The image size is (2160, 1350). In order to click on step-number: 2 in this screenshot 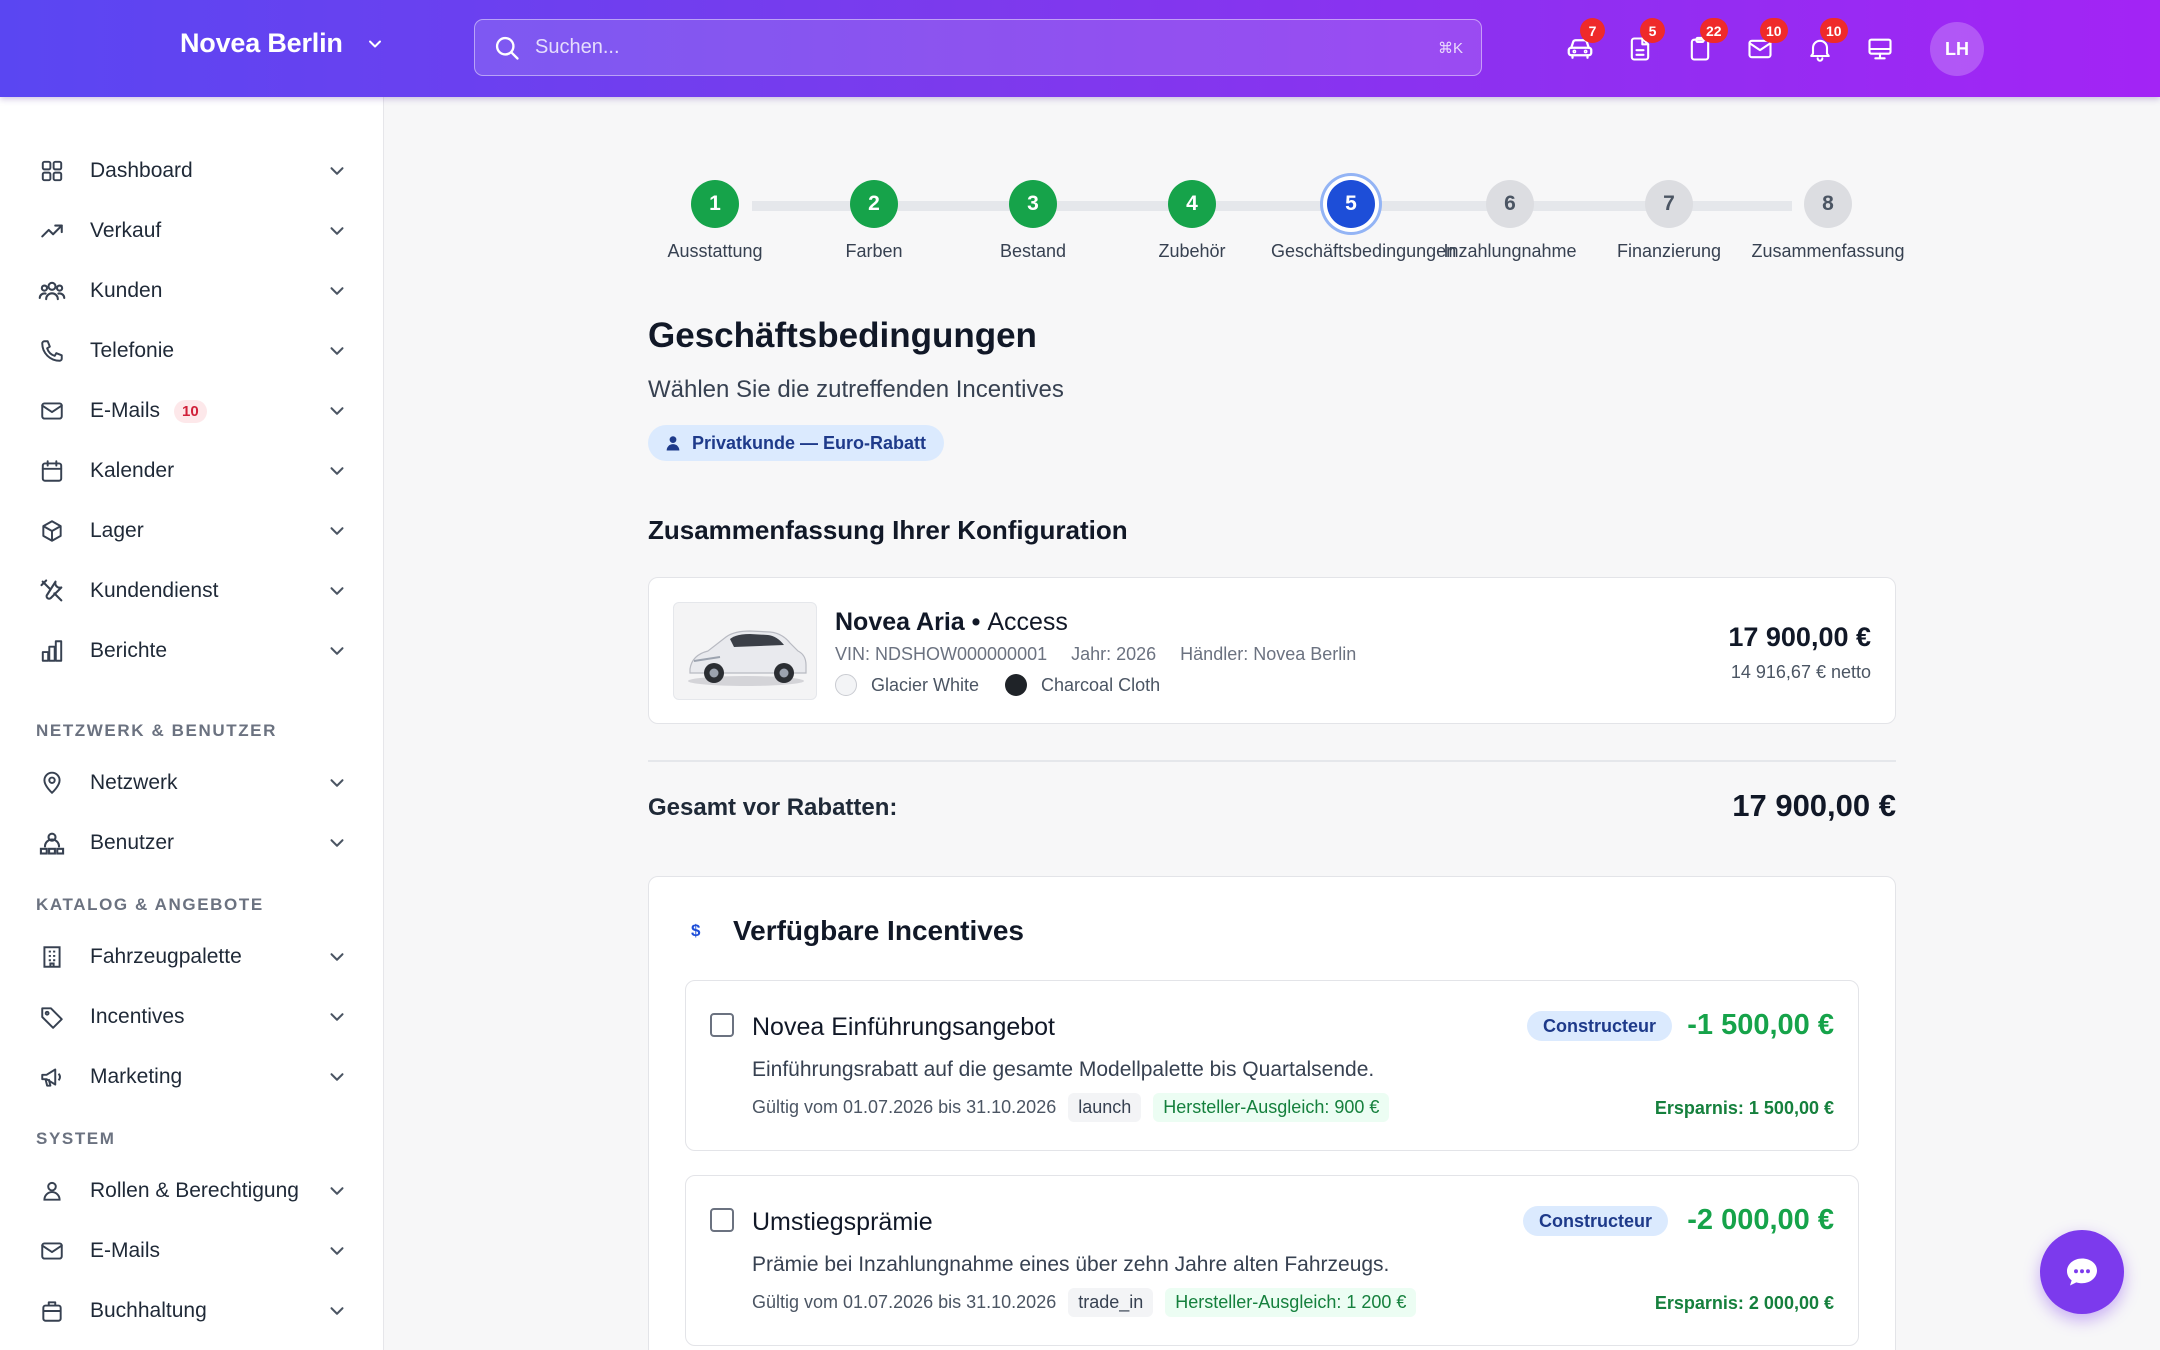, I will do `click(874, 204)`.